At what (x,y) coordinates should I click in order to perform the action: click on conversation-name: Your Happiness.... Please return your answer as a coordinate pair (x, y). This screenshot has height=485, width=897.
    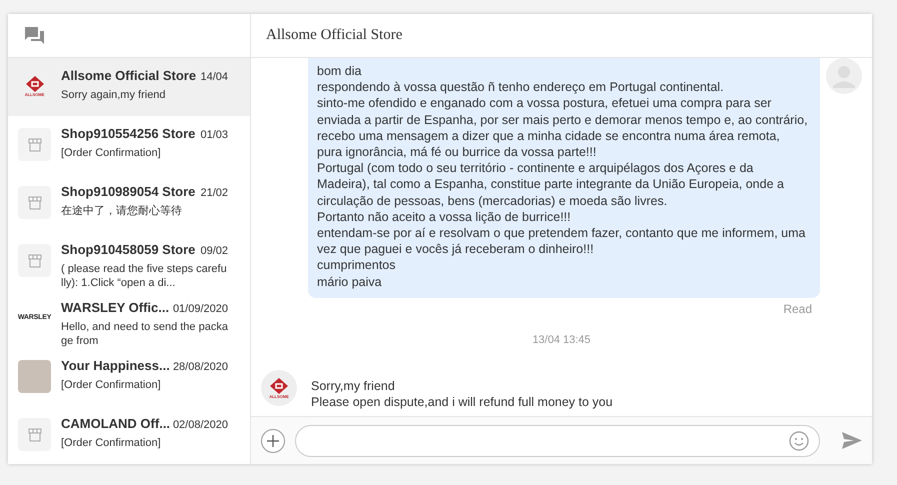
    Looking at the image, I should click on (115, 366).